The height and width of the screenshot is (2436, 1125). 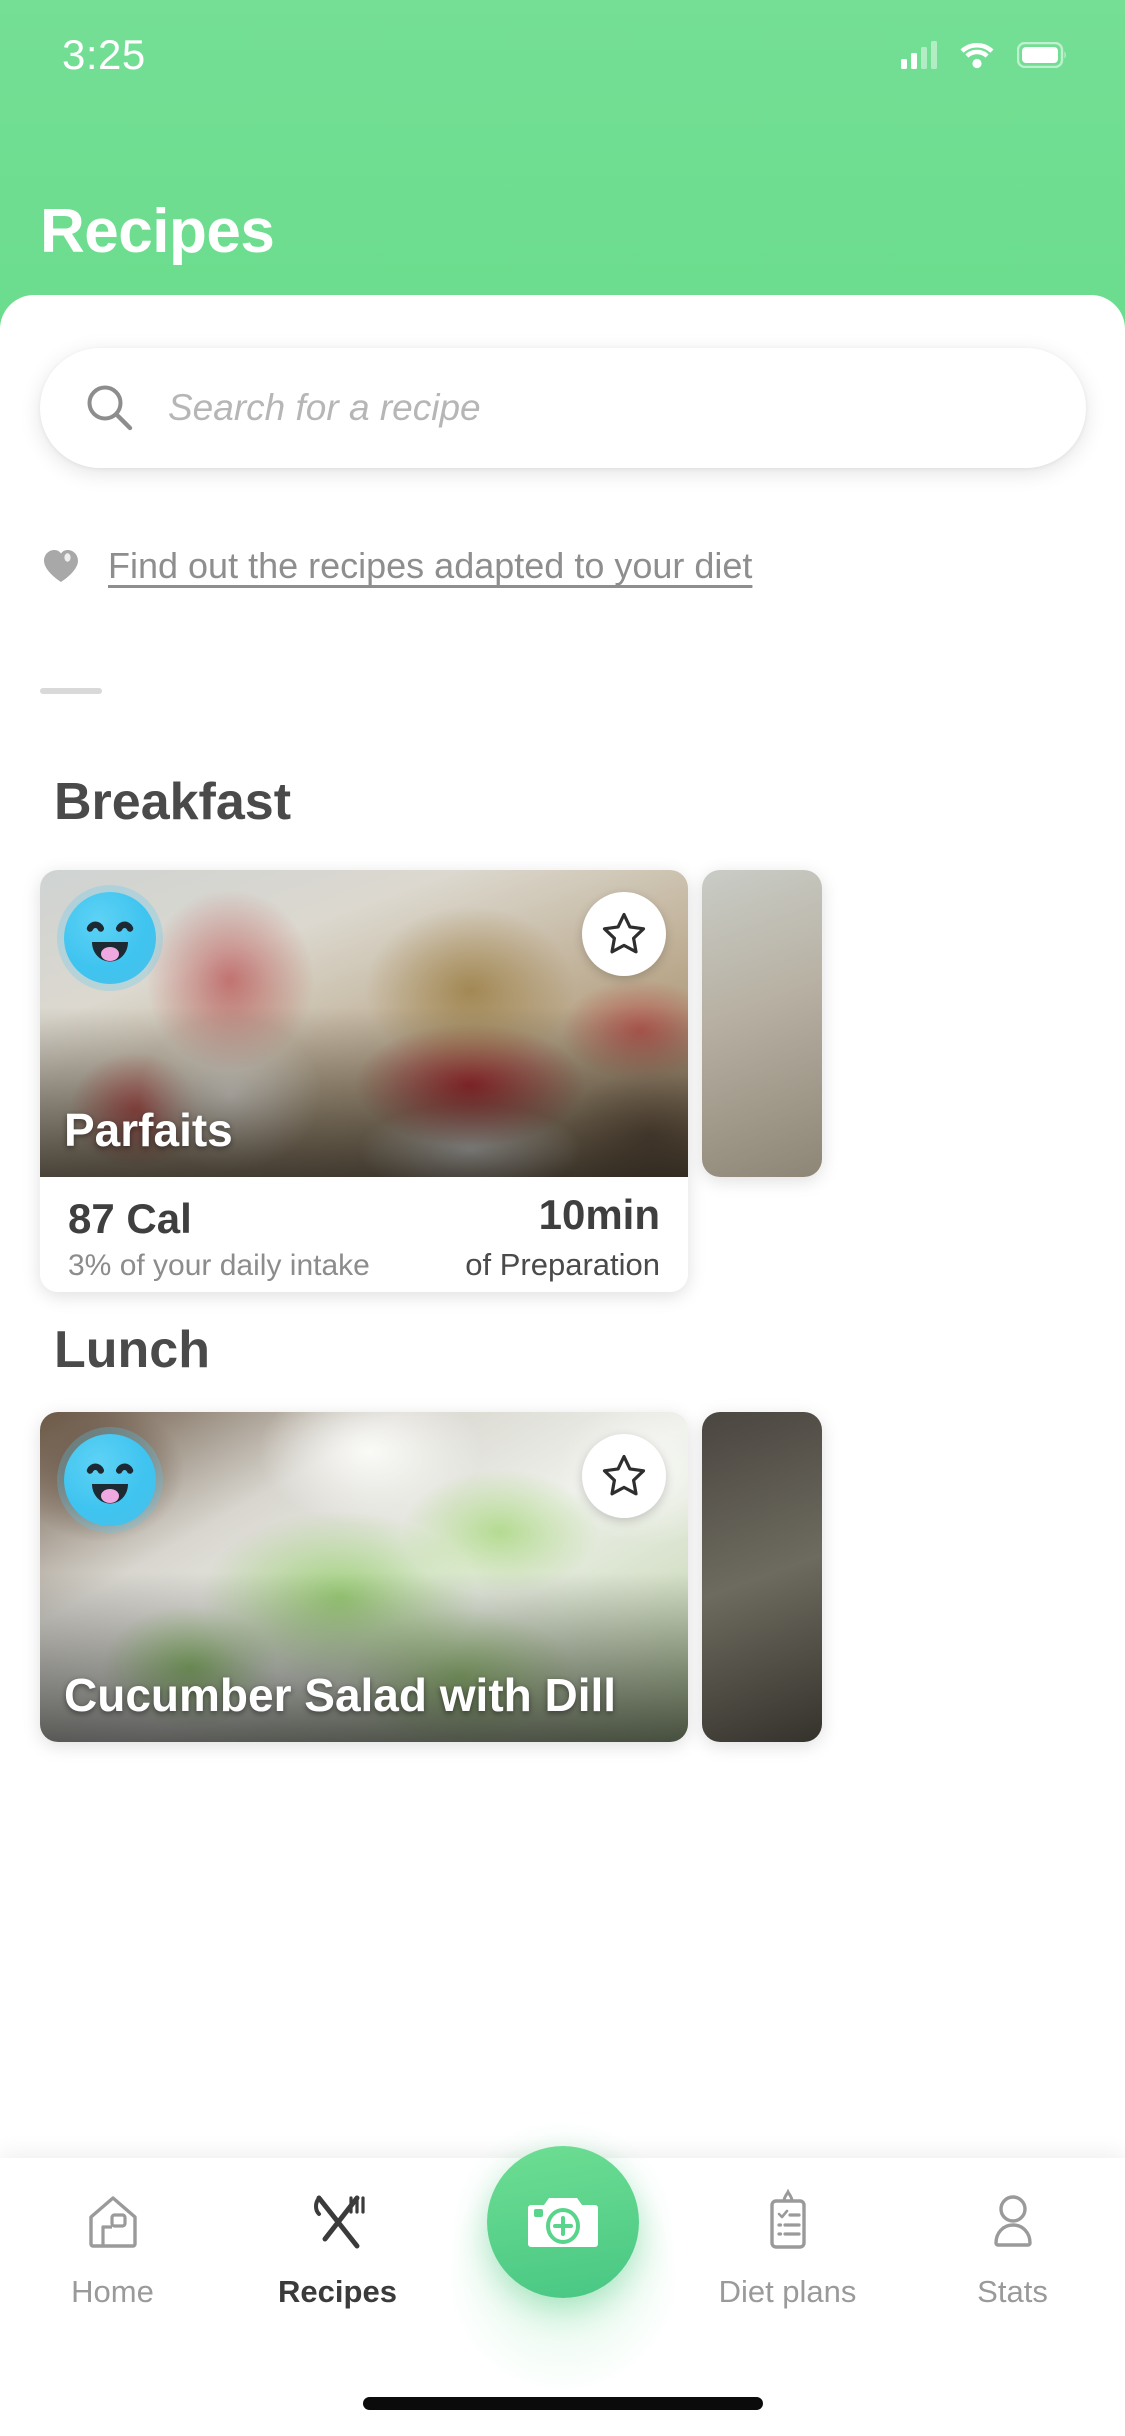 What do you see at coordinates (71, 691) in the screenshot?
I see `section-divider` at bounding box center [71, 691].